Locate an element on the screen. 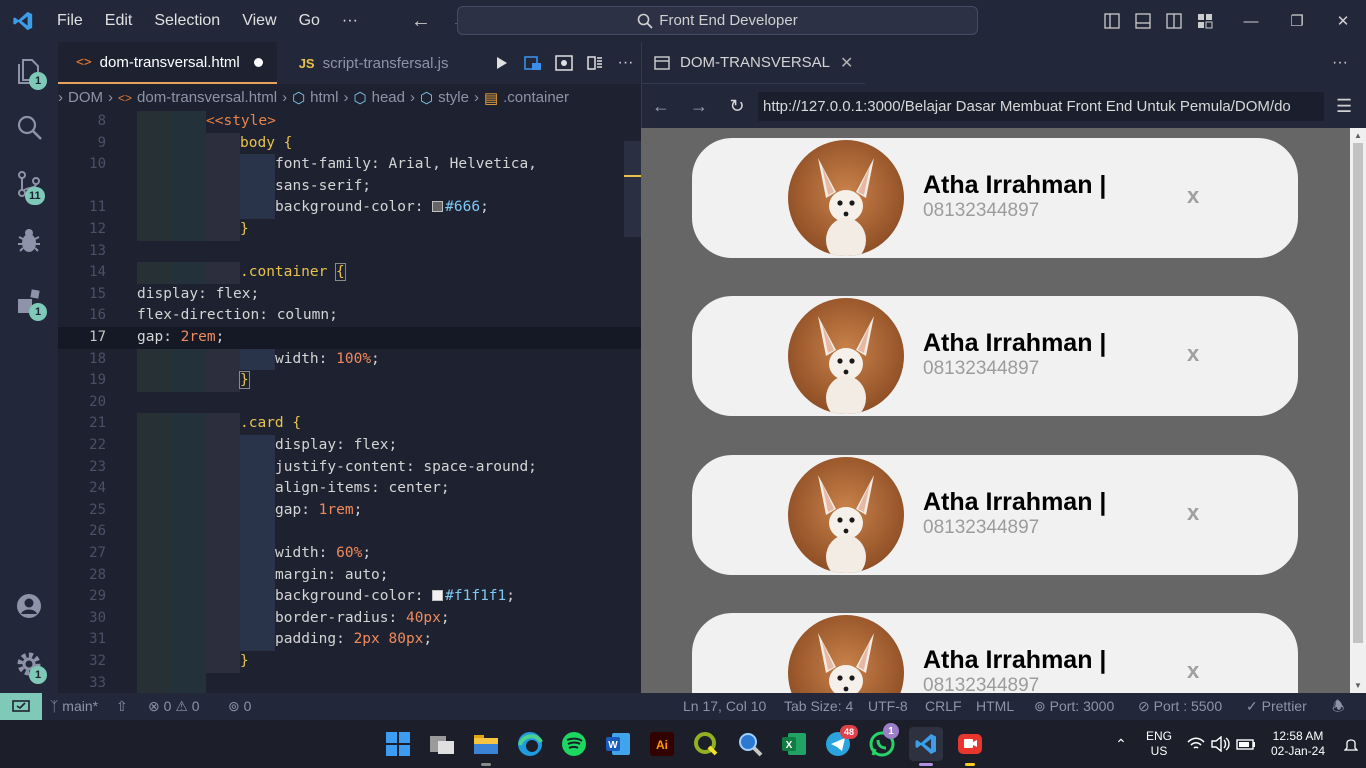  language-mode: HTML is located at coordinates (995, 706).